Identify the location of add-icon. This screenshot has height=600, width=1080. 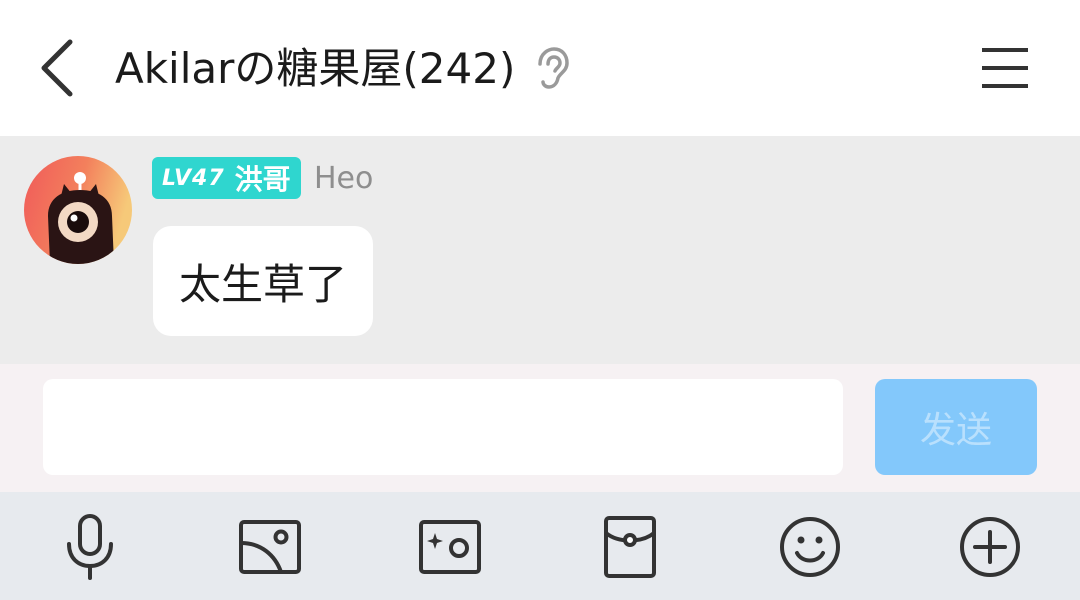
(990, 547).